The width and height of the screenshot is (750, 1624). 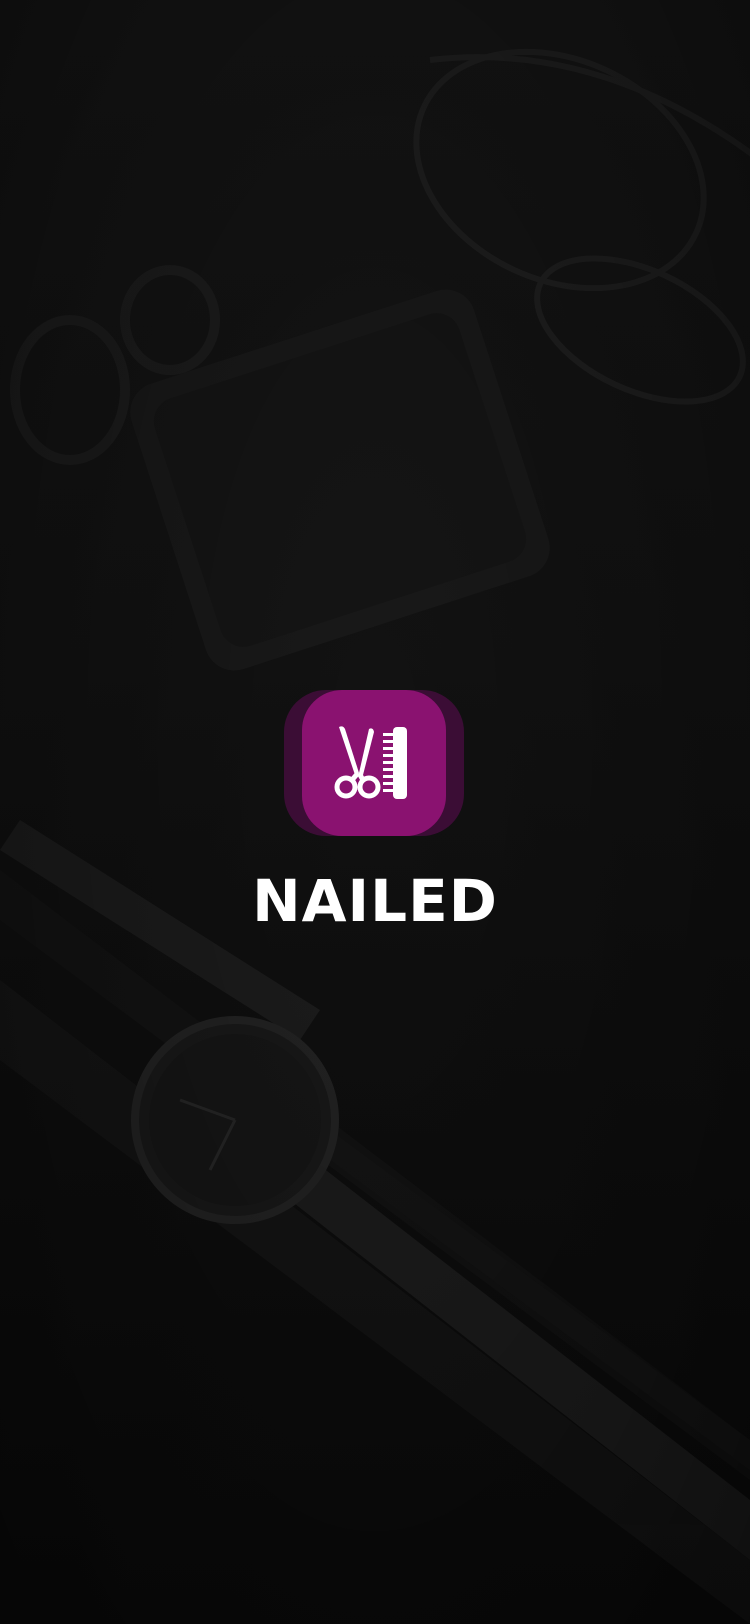 I want to click on logo-tile, so click(x=374, y=763).